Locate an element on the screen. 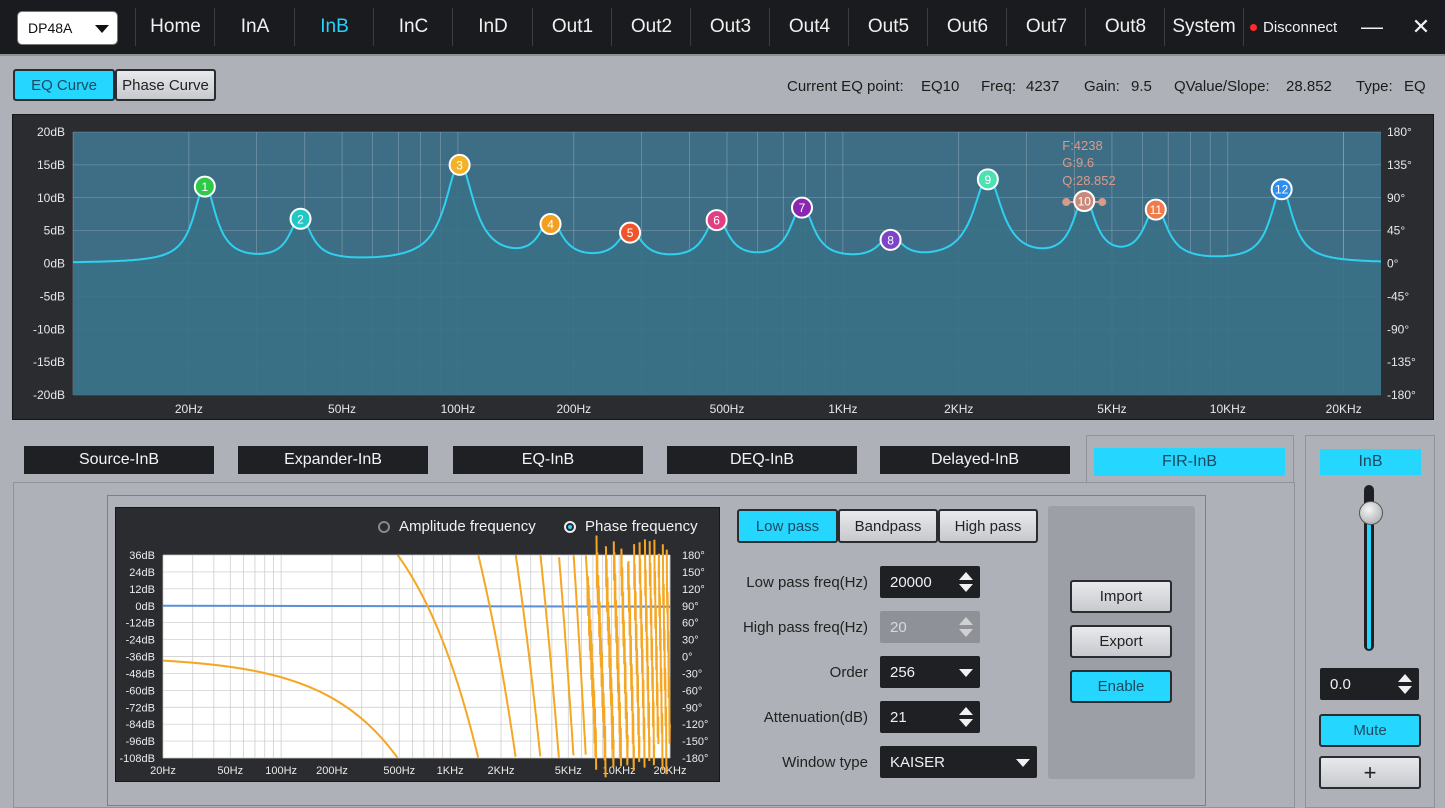 This screenshot has width=1445, height=808. module-tab-delayed-inb: Delayed-InB is located at coordinates (975, 460).